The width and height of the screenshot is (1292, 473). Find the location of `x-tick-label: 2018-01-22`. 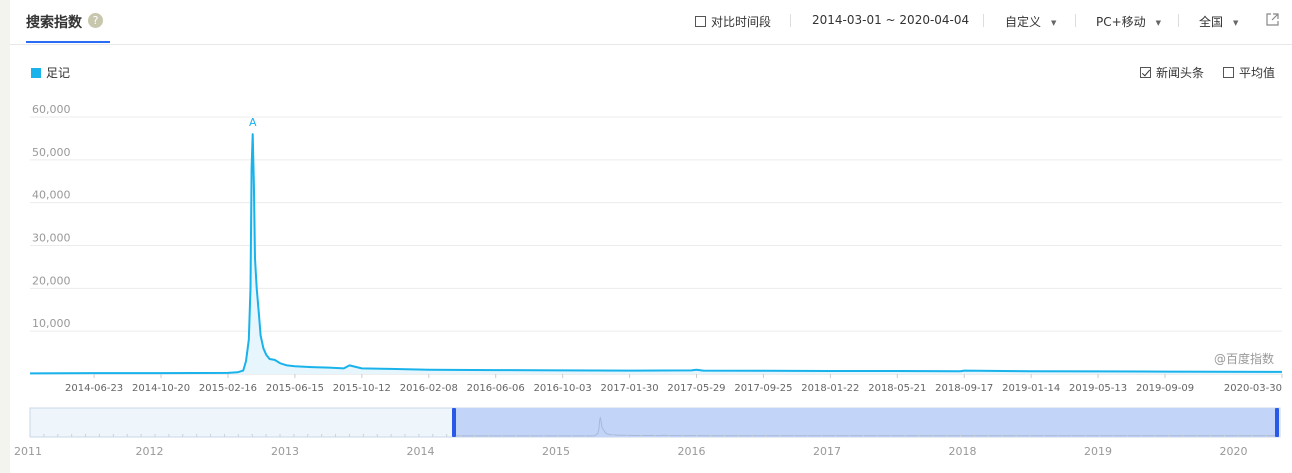

x-tick-label: 2018-01-22 is located at coordinates (830, 388).